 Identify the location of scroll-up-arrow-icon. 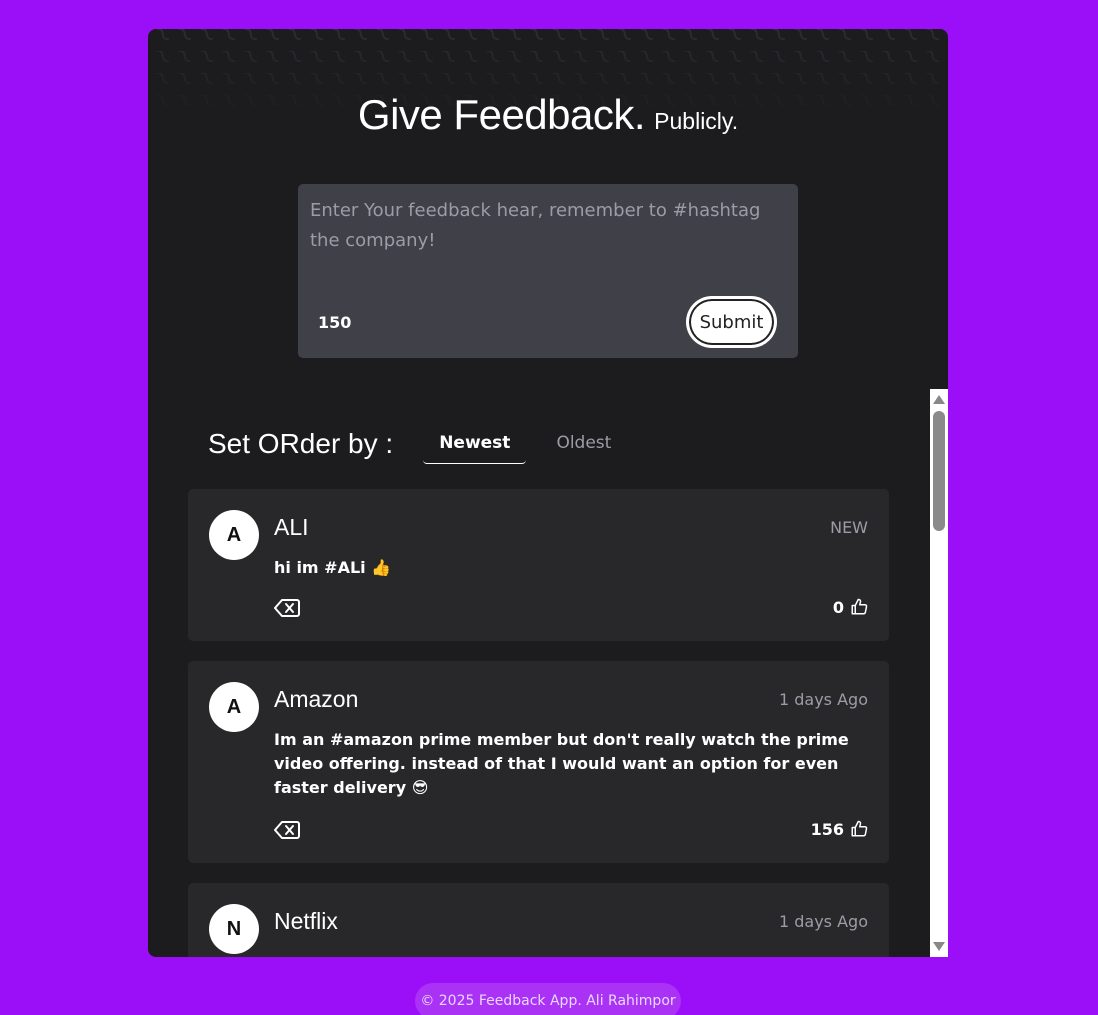
(939, 399).